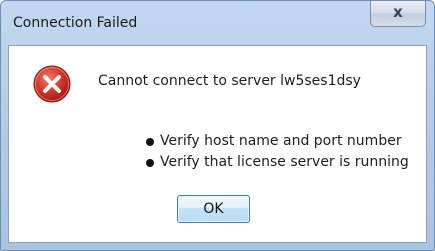  I want to click on list-item: Verify that license server is running, so click(277, 162).